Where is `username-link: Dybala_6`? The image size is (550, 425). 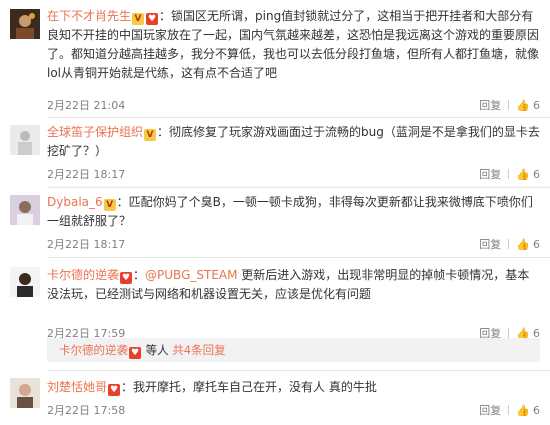
username-link: Dybala_6 is located at coordinates (75, 202).